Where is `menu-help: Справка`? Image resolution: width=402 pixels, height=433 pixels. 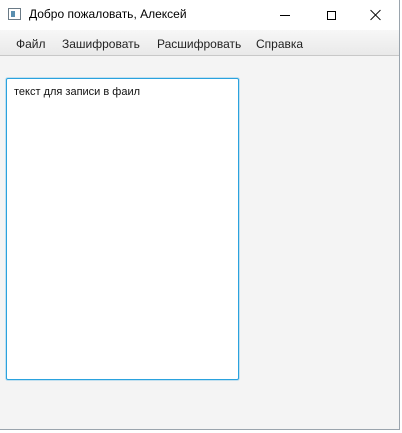
menu-help: Справка is located at coordinates (279, 44).